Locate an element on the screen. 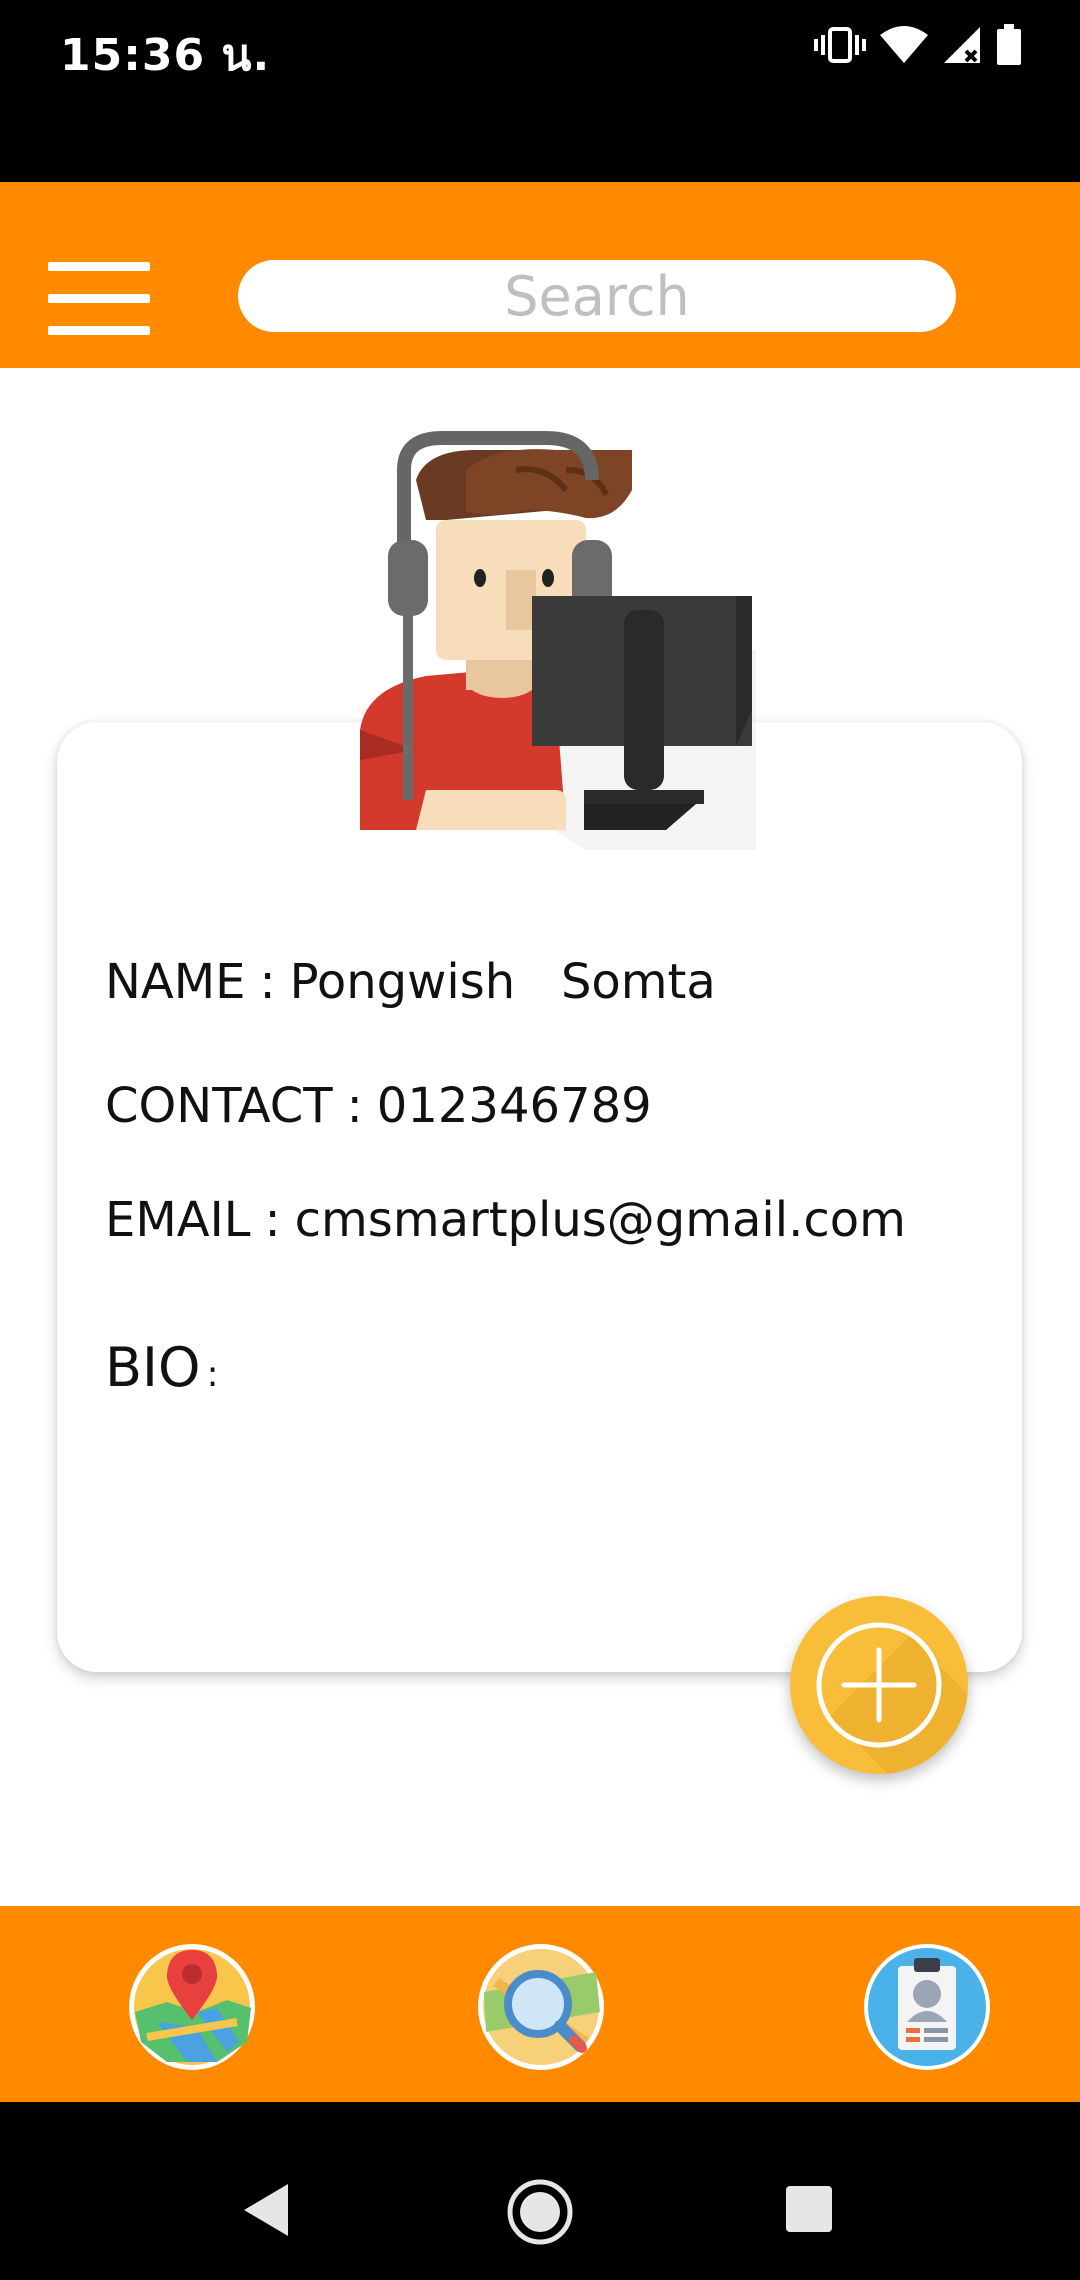 The image size is (1080, 2280). map-pin-icon is located at coordinates (192, 2007).